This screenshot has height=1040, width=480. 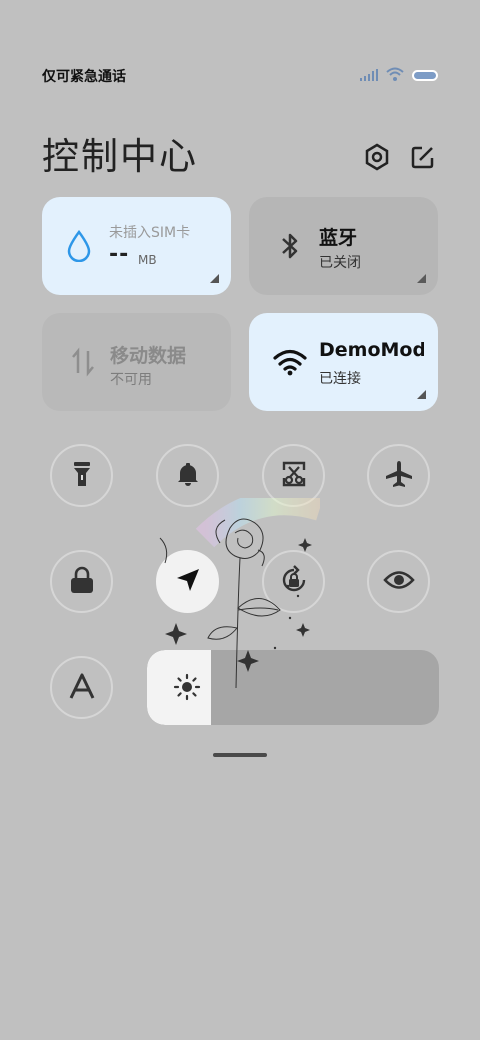 I want to click on edit-icon, so click(x=423, y=159).